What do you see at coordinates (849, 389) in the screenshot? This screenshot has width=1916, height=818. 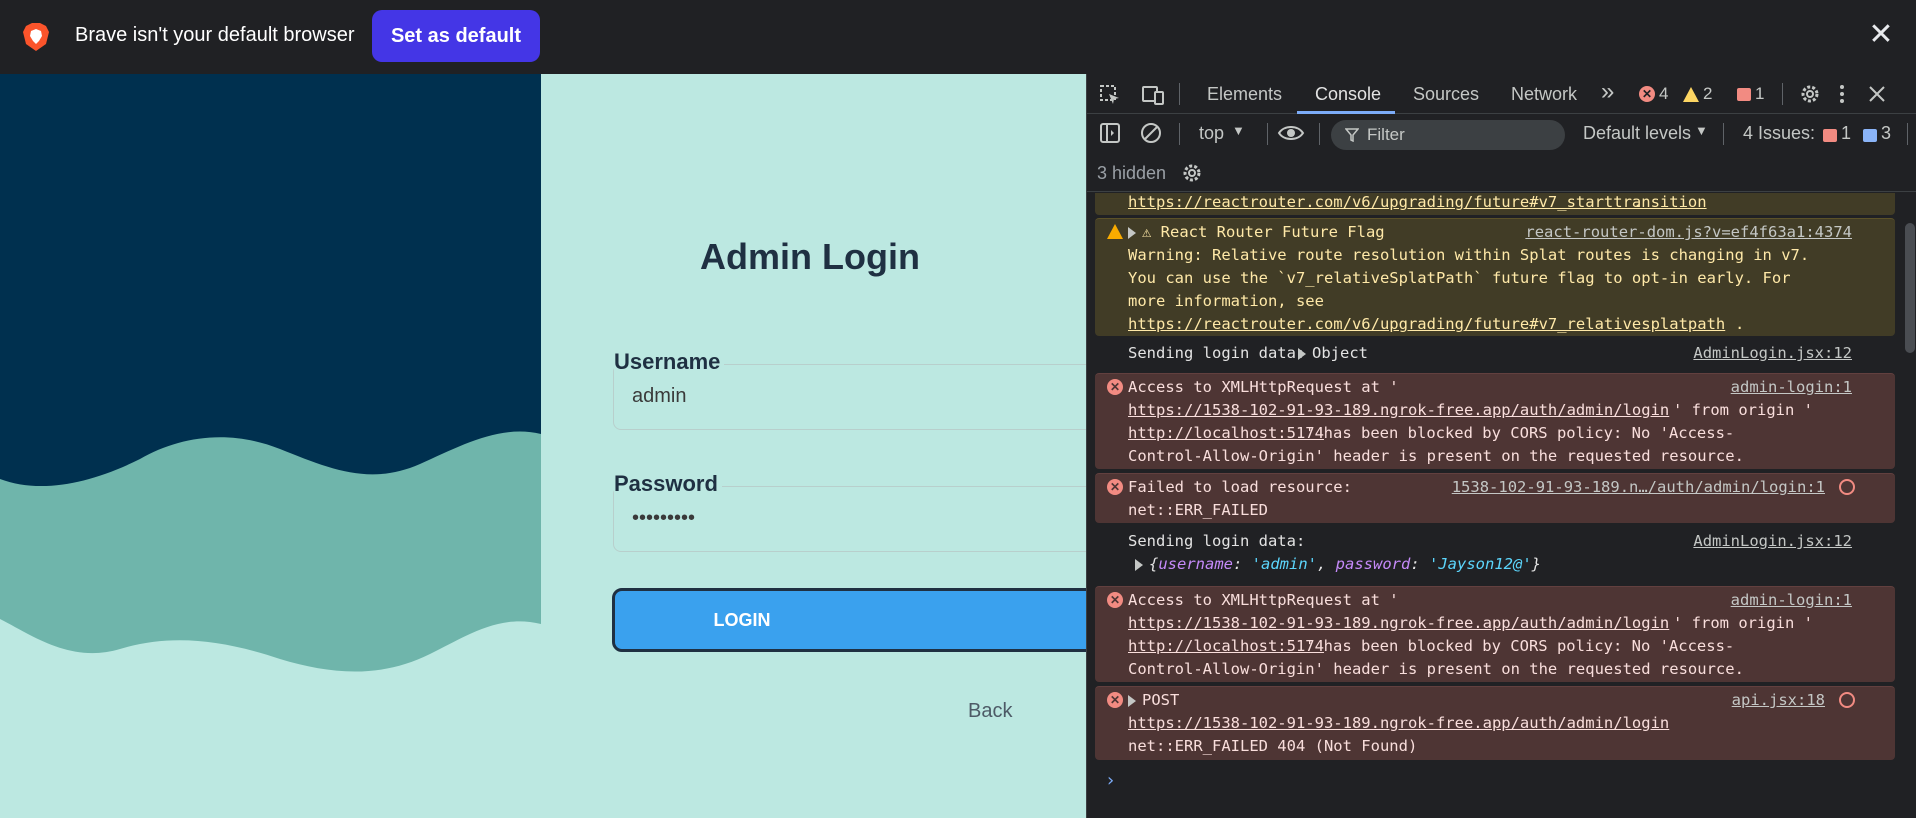 I see `username-field: Username admin` at bounding box center [849, 389].